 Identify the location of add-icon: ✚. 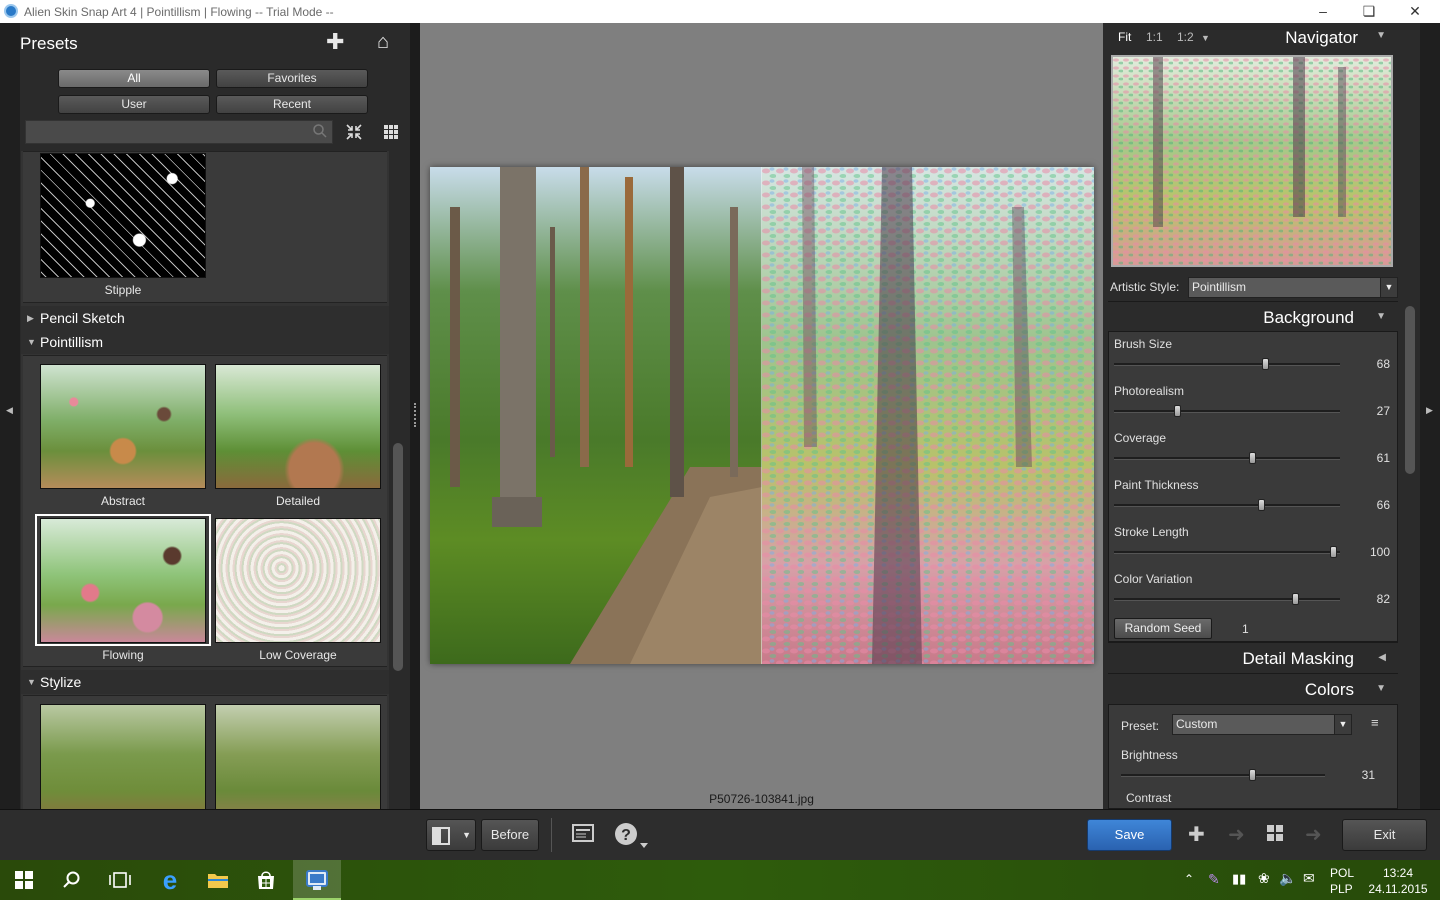
(1196, 834).